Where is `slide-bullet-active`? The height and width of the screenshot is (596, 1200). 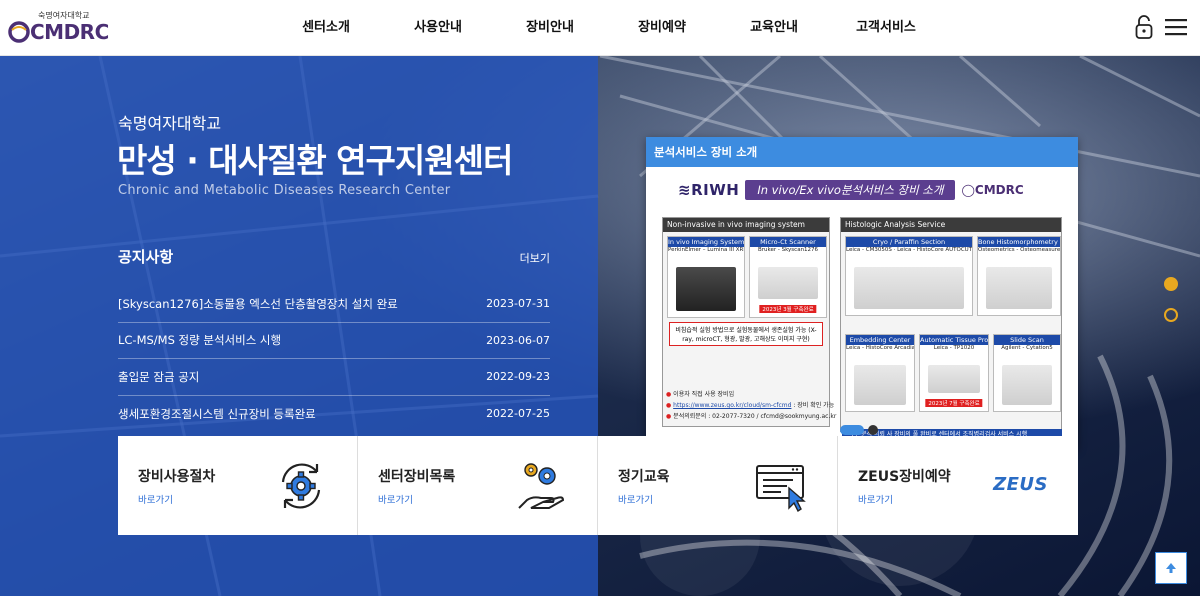 slide-bullet-active is located at coordinates (1171, 284).